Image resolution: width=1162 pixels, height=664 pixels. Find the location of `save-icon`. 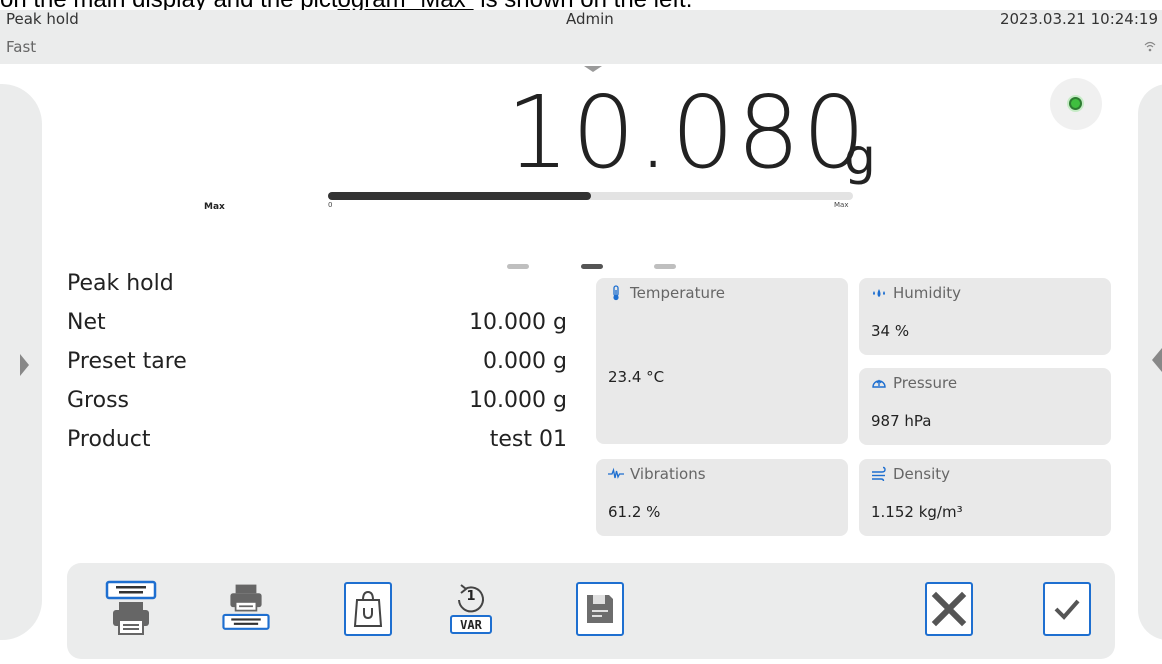

save-icon is located at coordinates (600, 609).